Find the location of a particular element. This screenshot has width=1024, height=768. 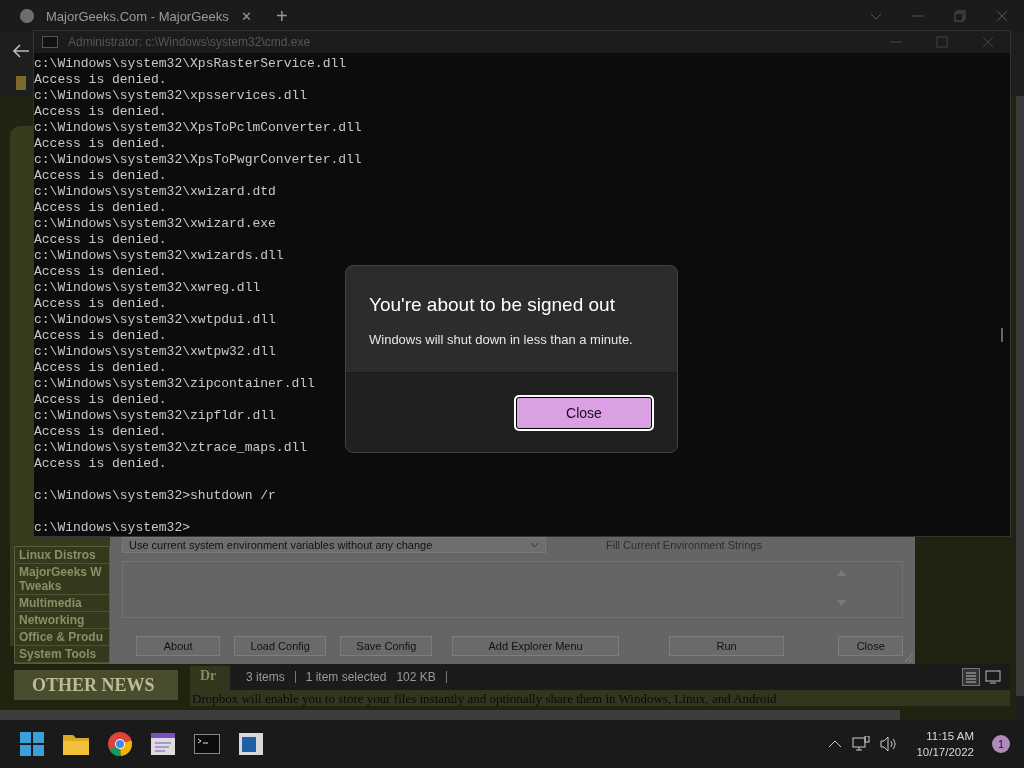

back-arrow-icon is located at coordinates (21, 51).